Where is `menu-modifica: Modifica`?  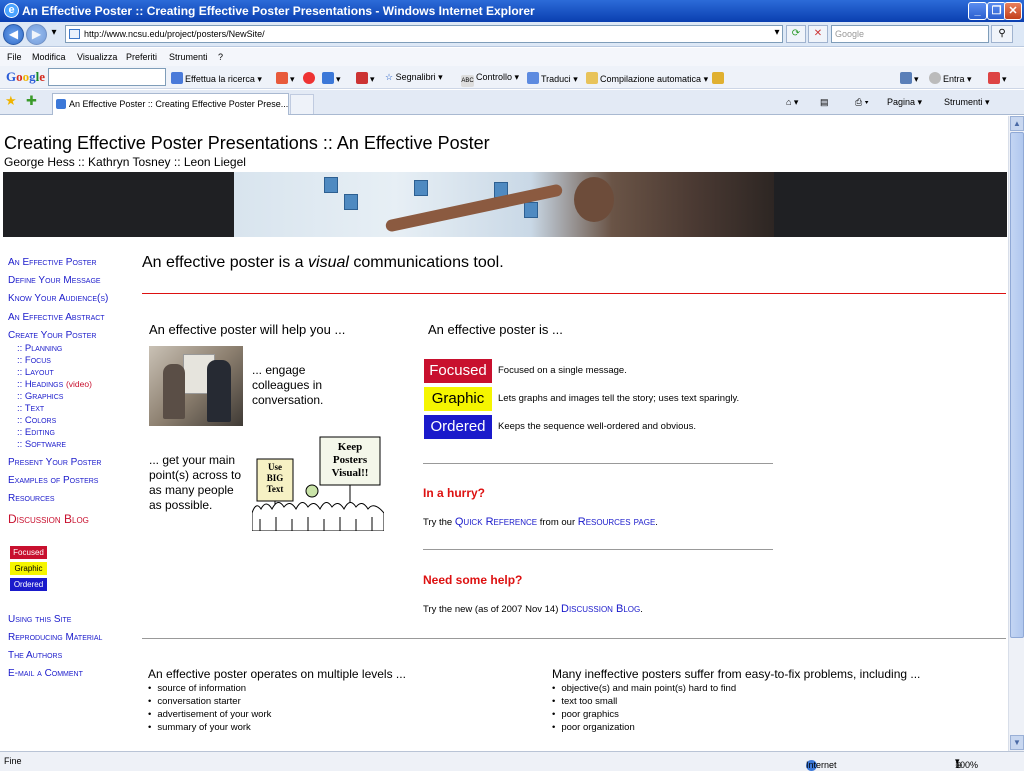
menu-modifica: Modifica is located at coordinates (49, 57).